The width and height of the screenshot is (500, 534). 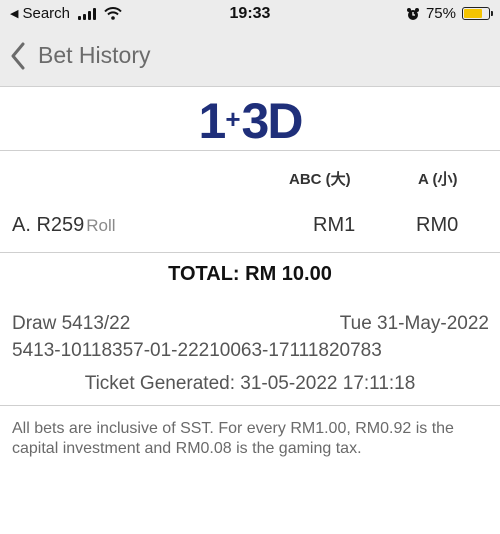 What do you see at coordinates (250, 15) in the screenshot?
I see `status-bar: ◀ Search 19:33 75%` at bounding box center [250, 15].